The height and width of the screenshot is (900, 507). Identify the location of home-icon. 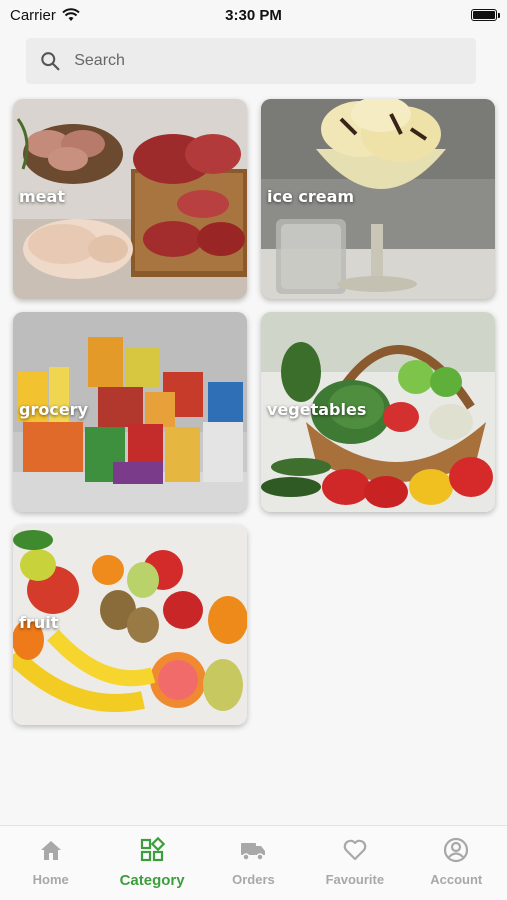
(50, 850).